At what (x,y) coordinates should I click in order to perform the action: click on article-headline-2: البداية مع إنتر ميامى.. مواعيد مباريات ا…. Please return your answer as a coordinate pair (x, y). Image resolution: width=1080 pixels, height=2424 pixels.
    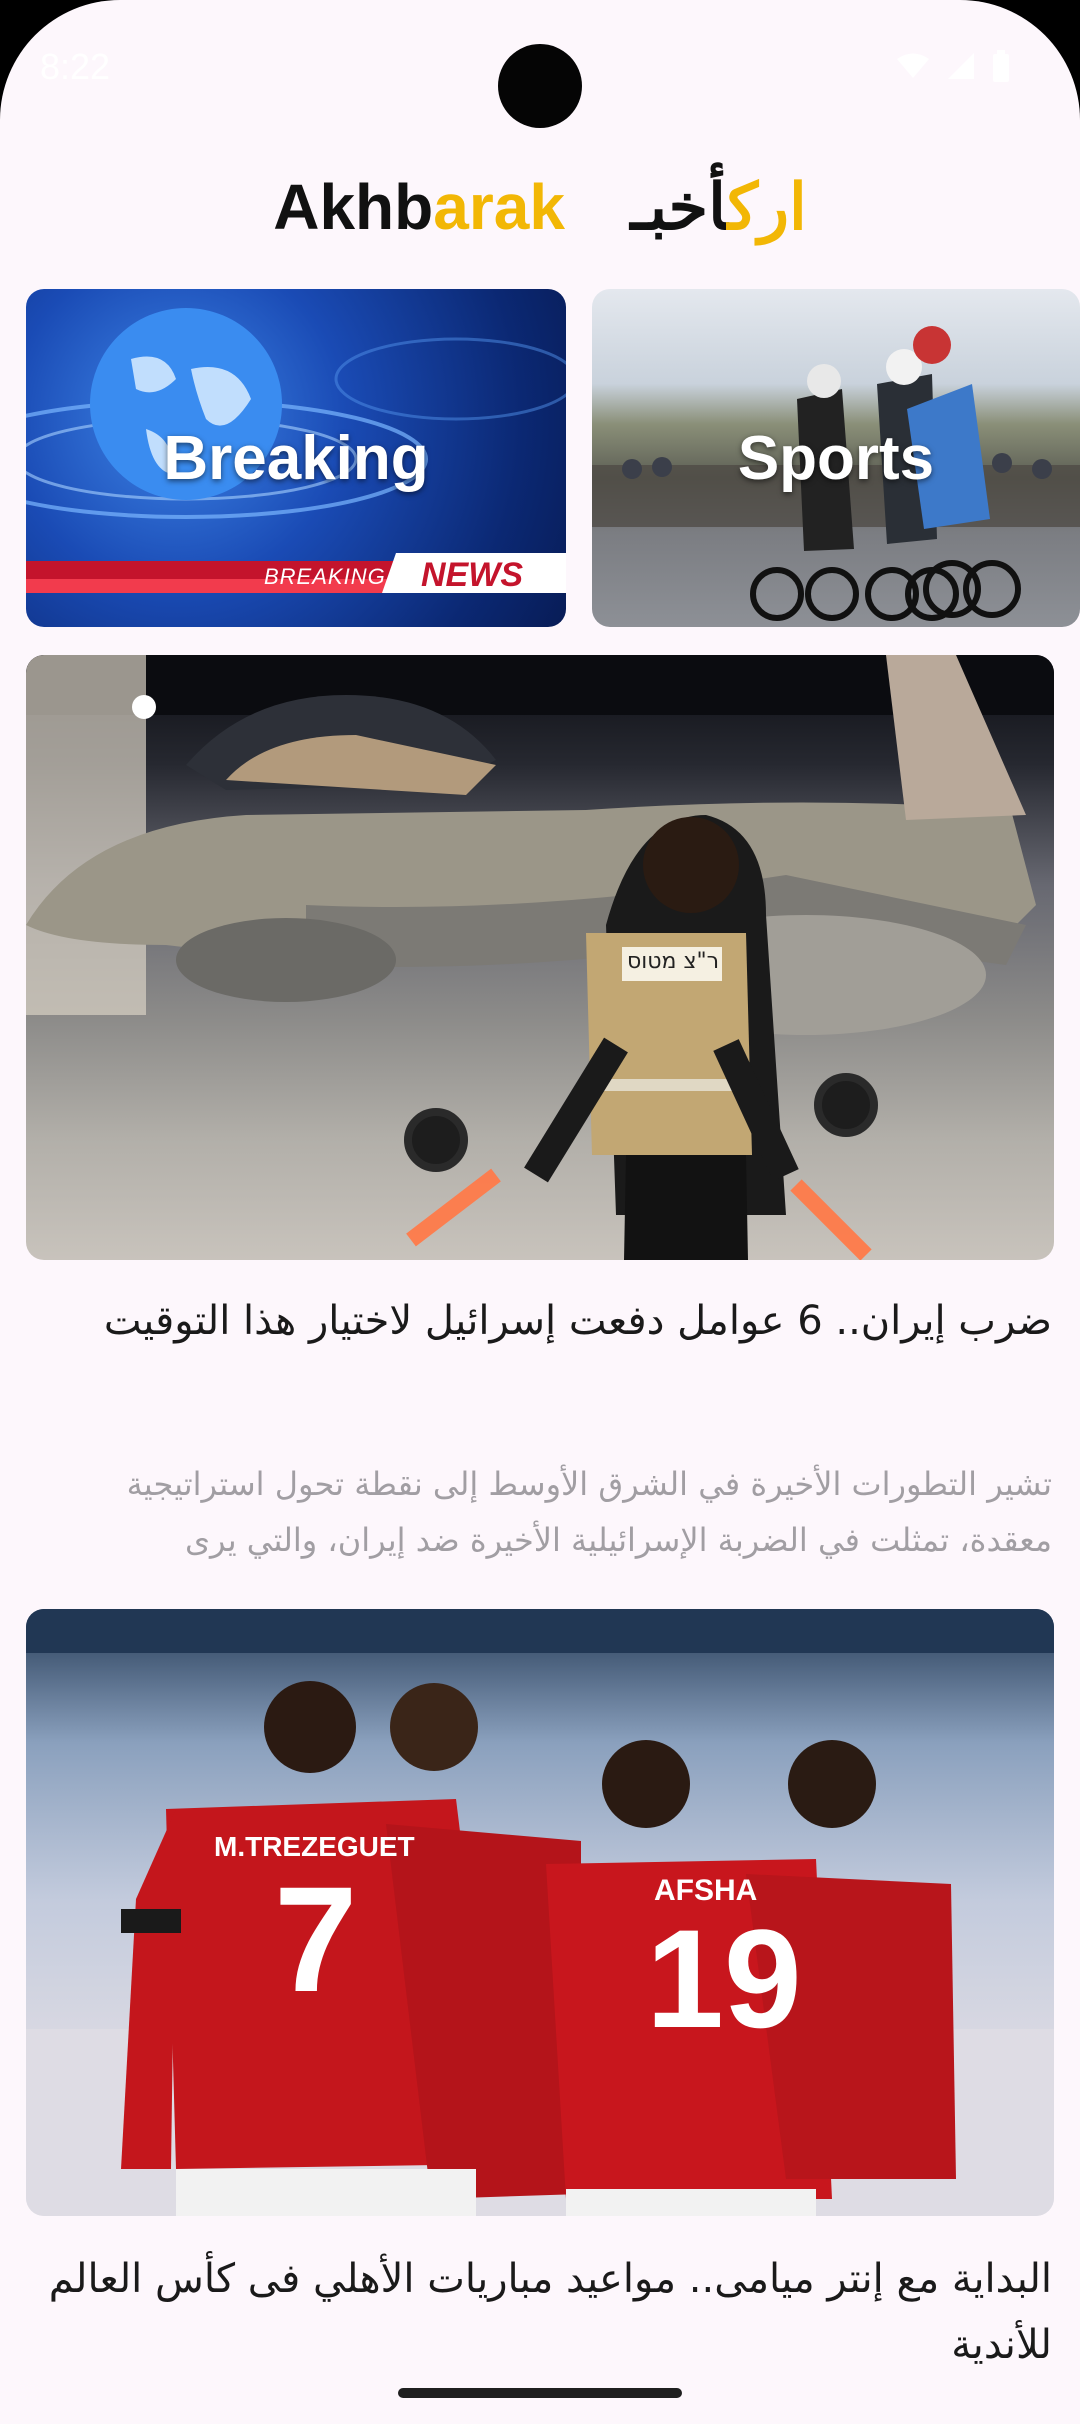
    Looking at the image, I should click on (539, 2312).